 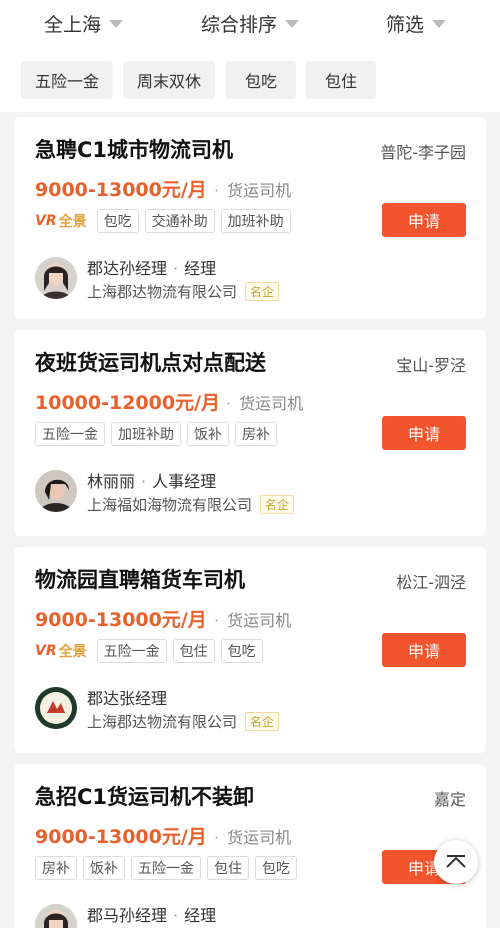 I want to click on job-salary: 10000-12000元/月, so click(x=128, y=403).